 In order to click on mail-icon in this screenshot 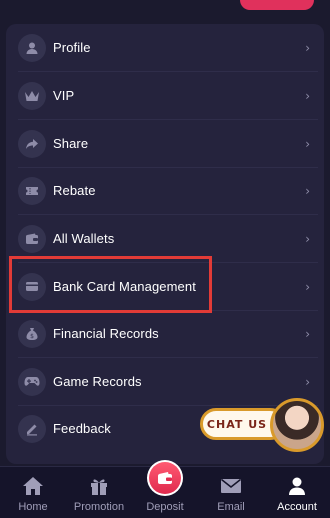, I will do `click(231, 486)`.